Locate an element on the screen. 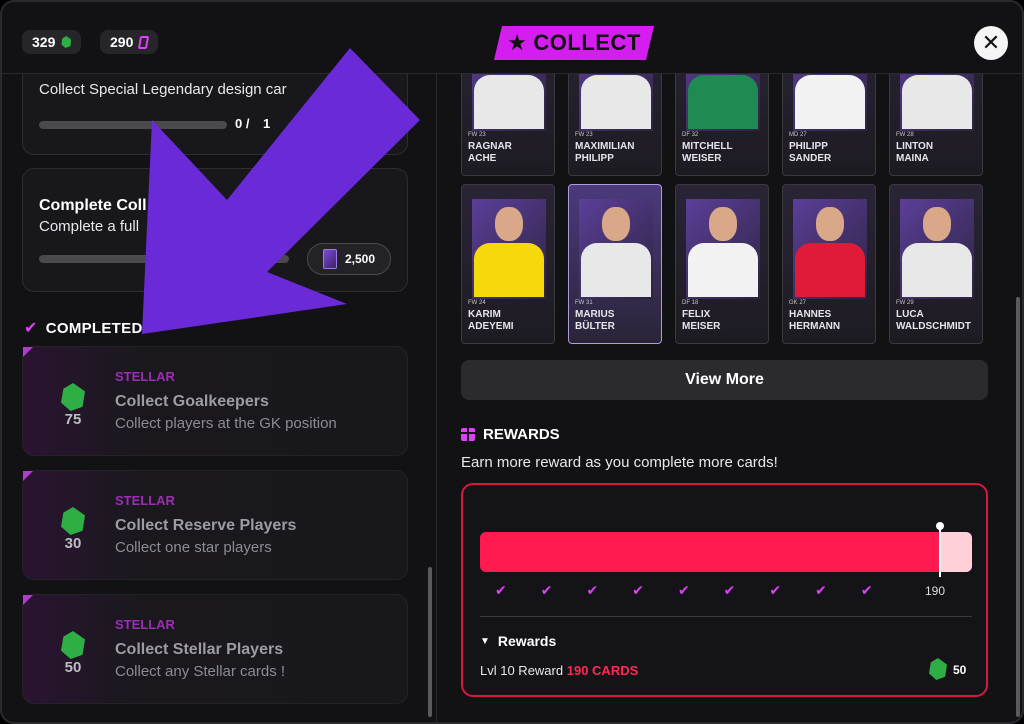 This screenshot has width=1024, height=724. reward-progress-bar is located at coordinates (726, 552).